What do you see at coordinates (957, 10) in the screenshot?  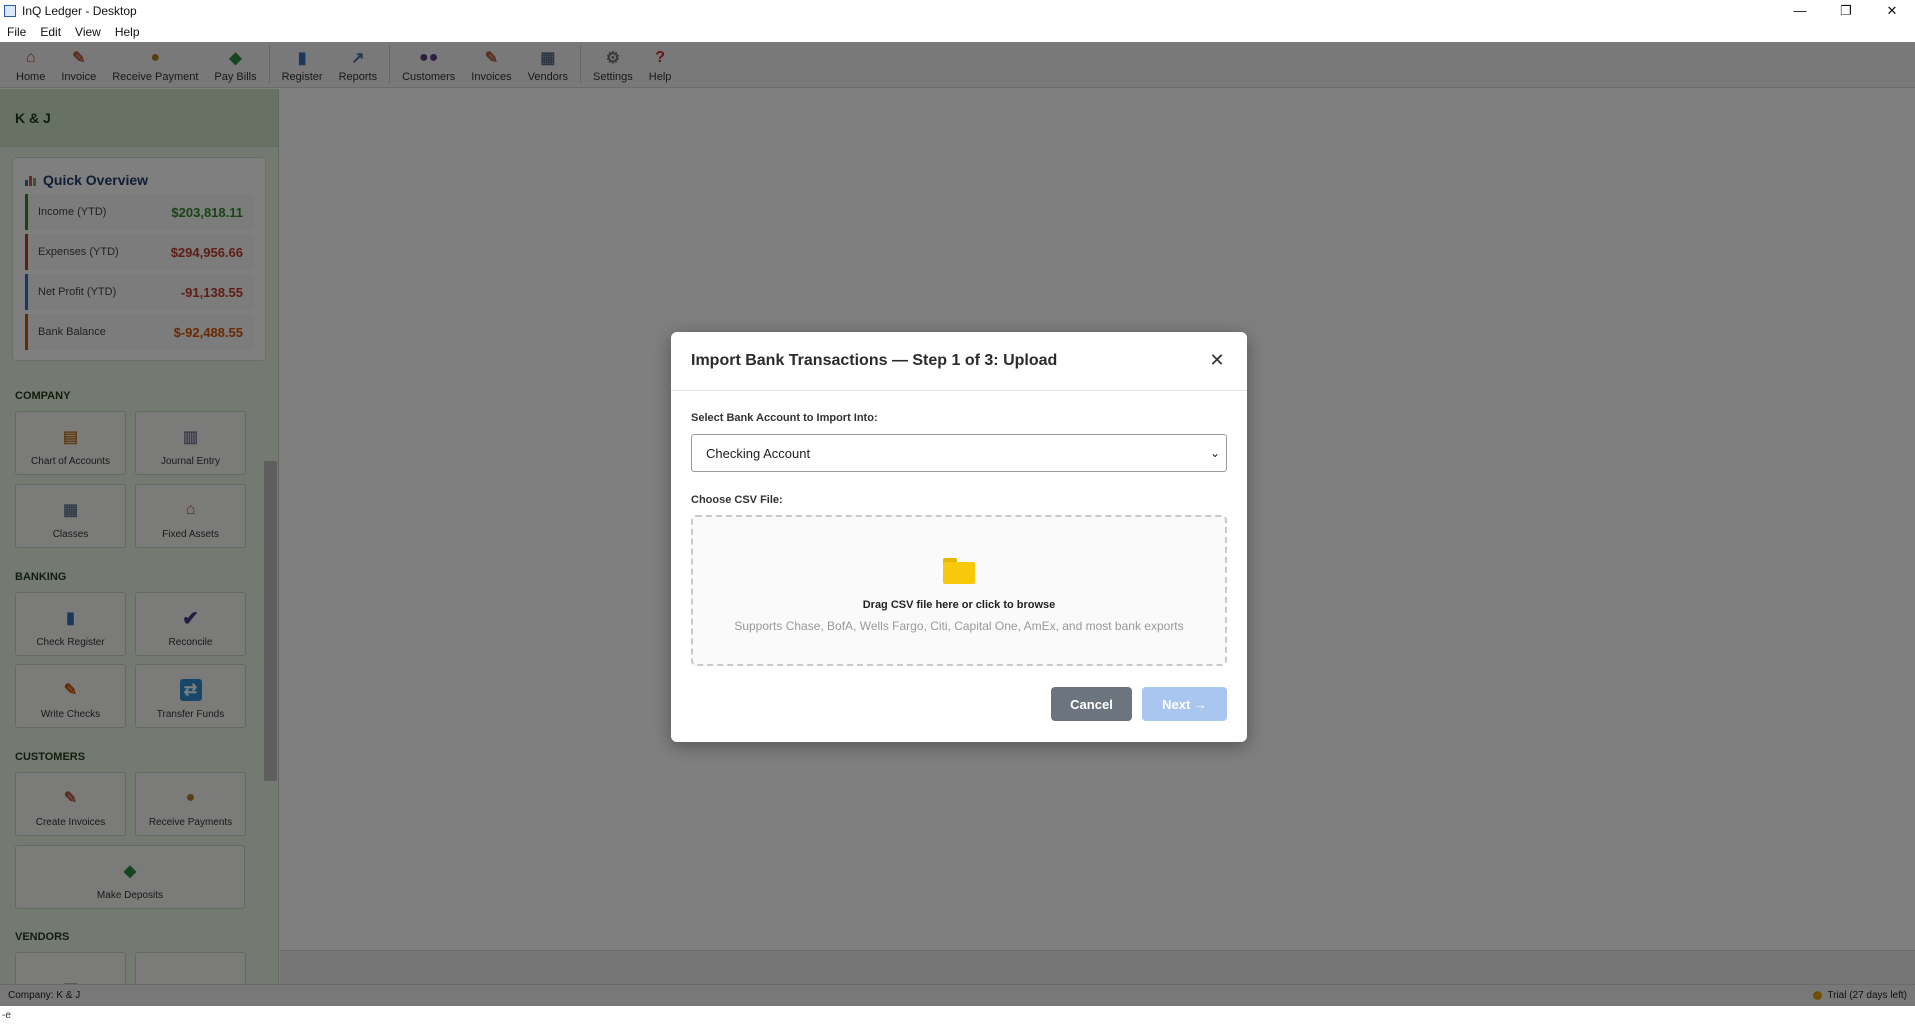 I see `title-bar: InQ Ledger - Desktop — ❐ ✕` at bounding box center [957, 10].